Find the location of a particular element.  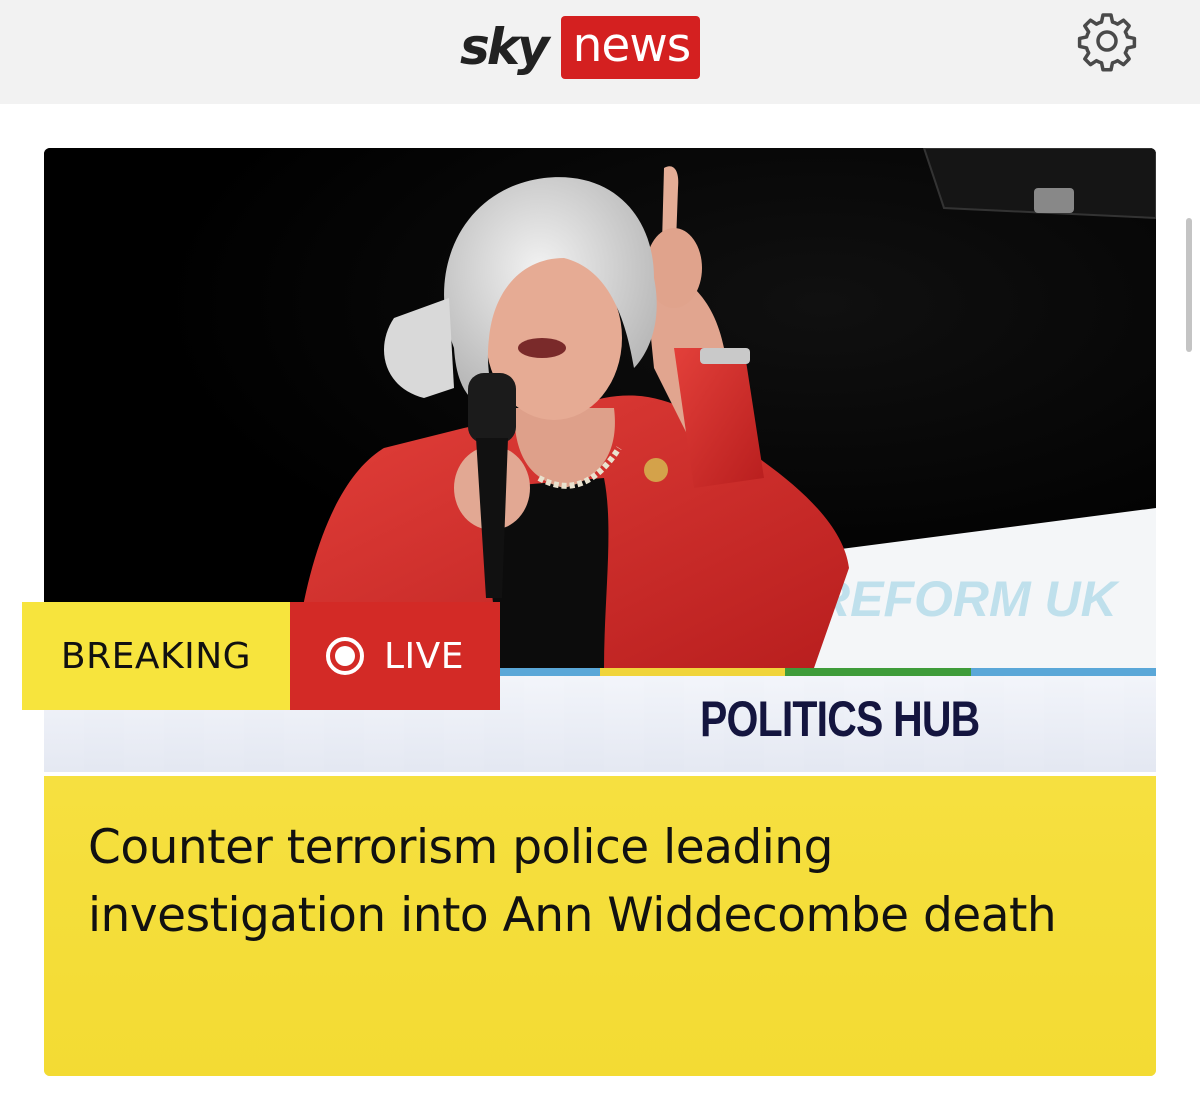

live-label: LIVE is located at coordinates (424, 656).